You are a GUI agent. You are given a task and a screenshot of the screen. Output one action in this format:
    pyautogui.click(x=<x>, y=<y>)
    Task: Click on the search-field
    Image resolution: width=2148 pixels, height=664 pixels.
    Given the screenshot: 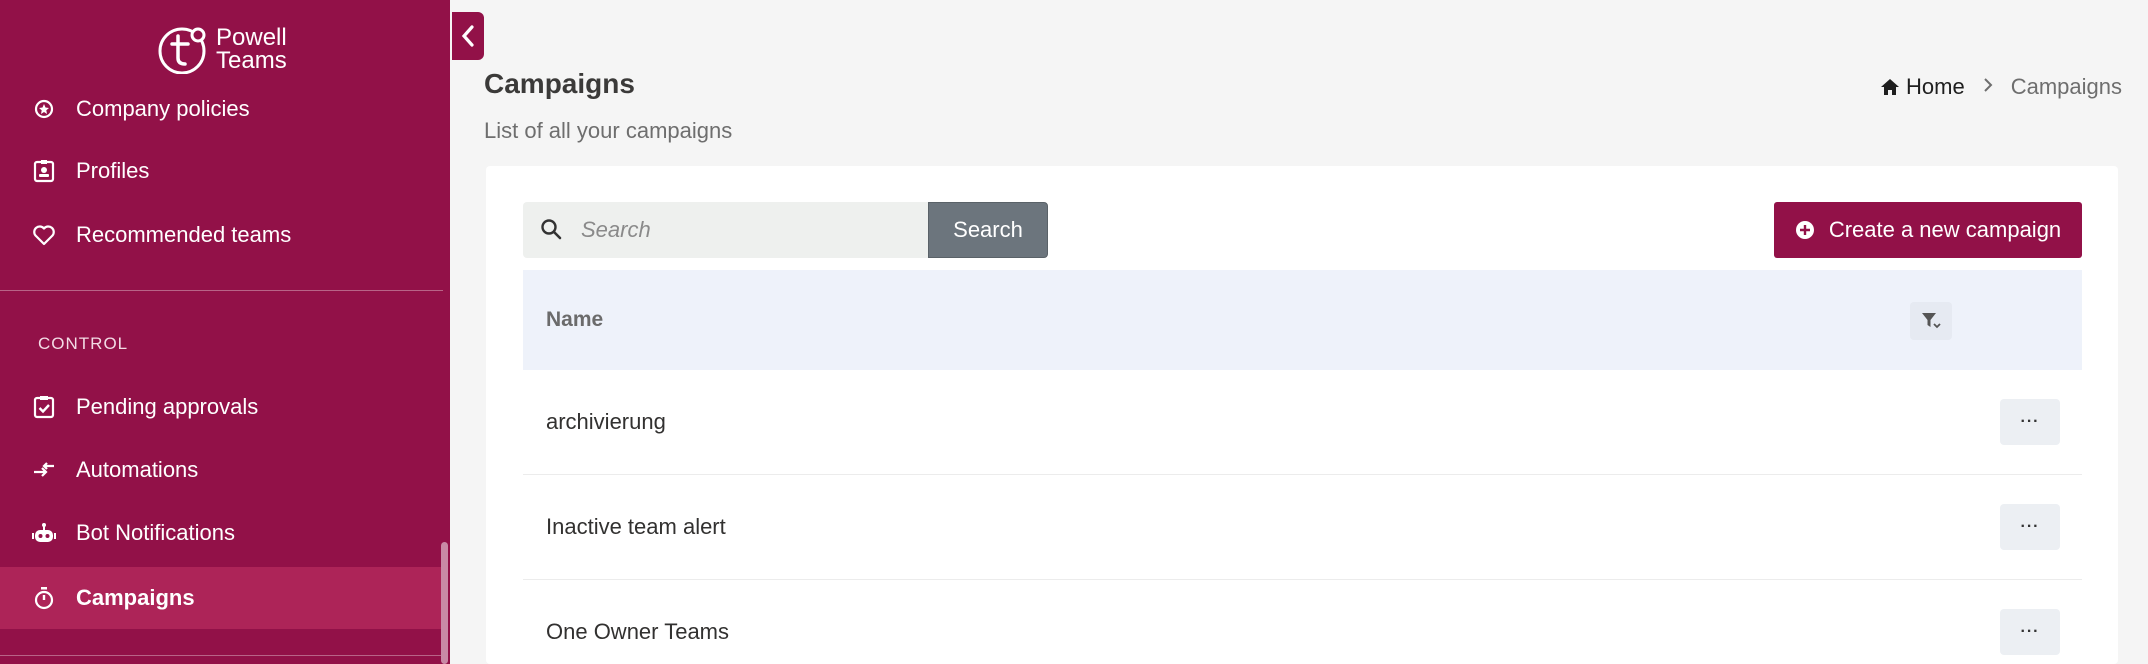 What is the action you would take?
    pyautogui.click(x=725, y=230)
    